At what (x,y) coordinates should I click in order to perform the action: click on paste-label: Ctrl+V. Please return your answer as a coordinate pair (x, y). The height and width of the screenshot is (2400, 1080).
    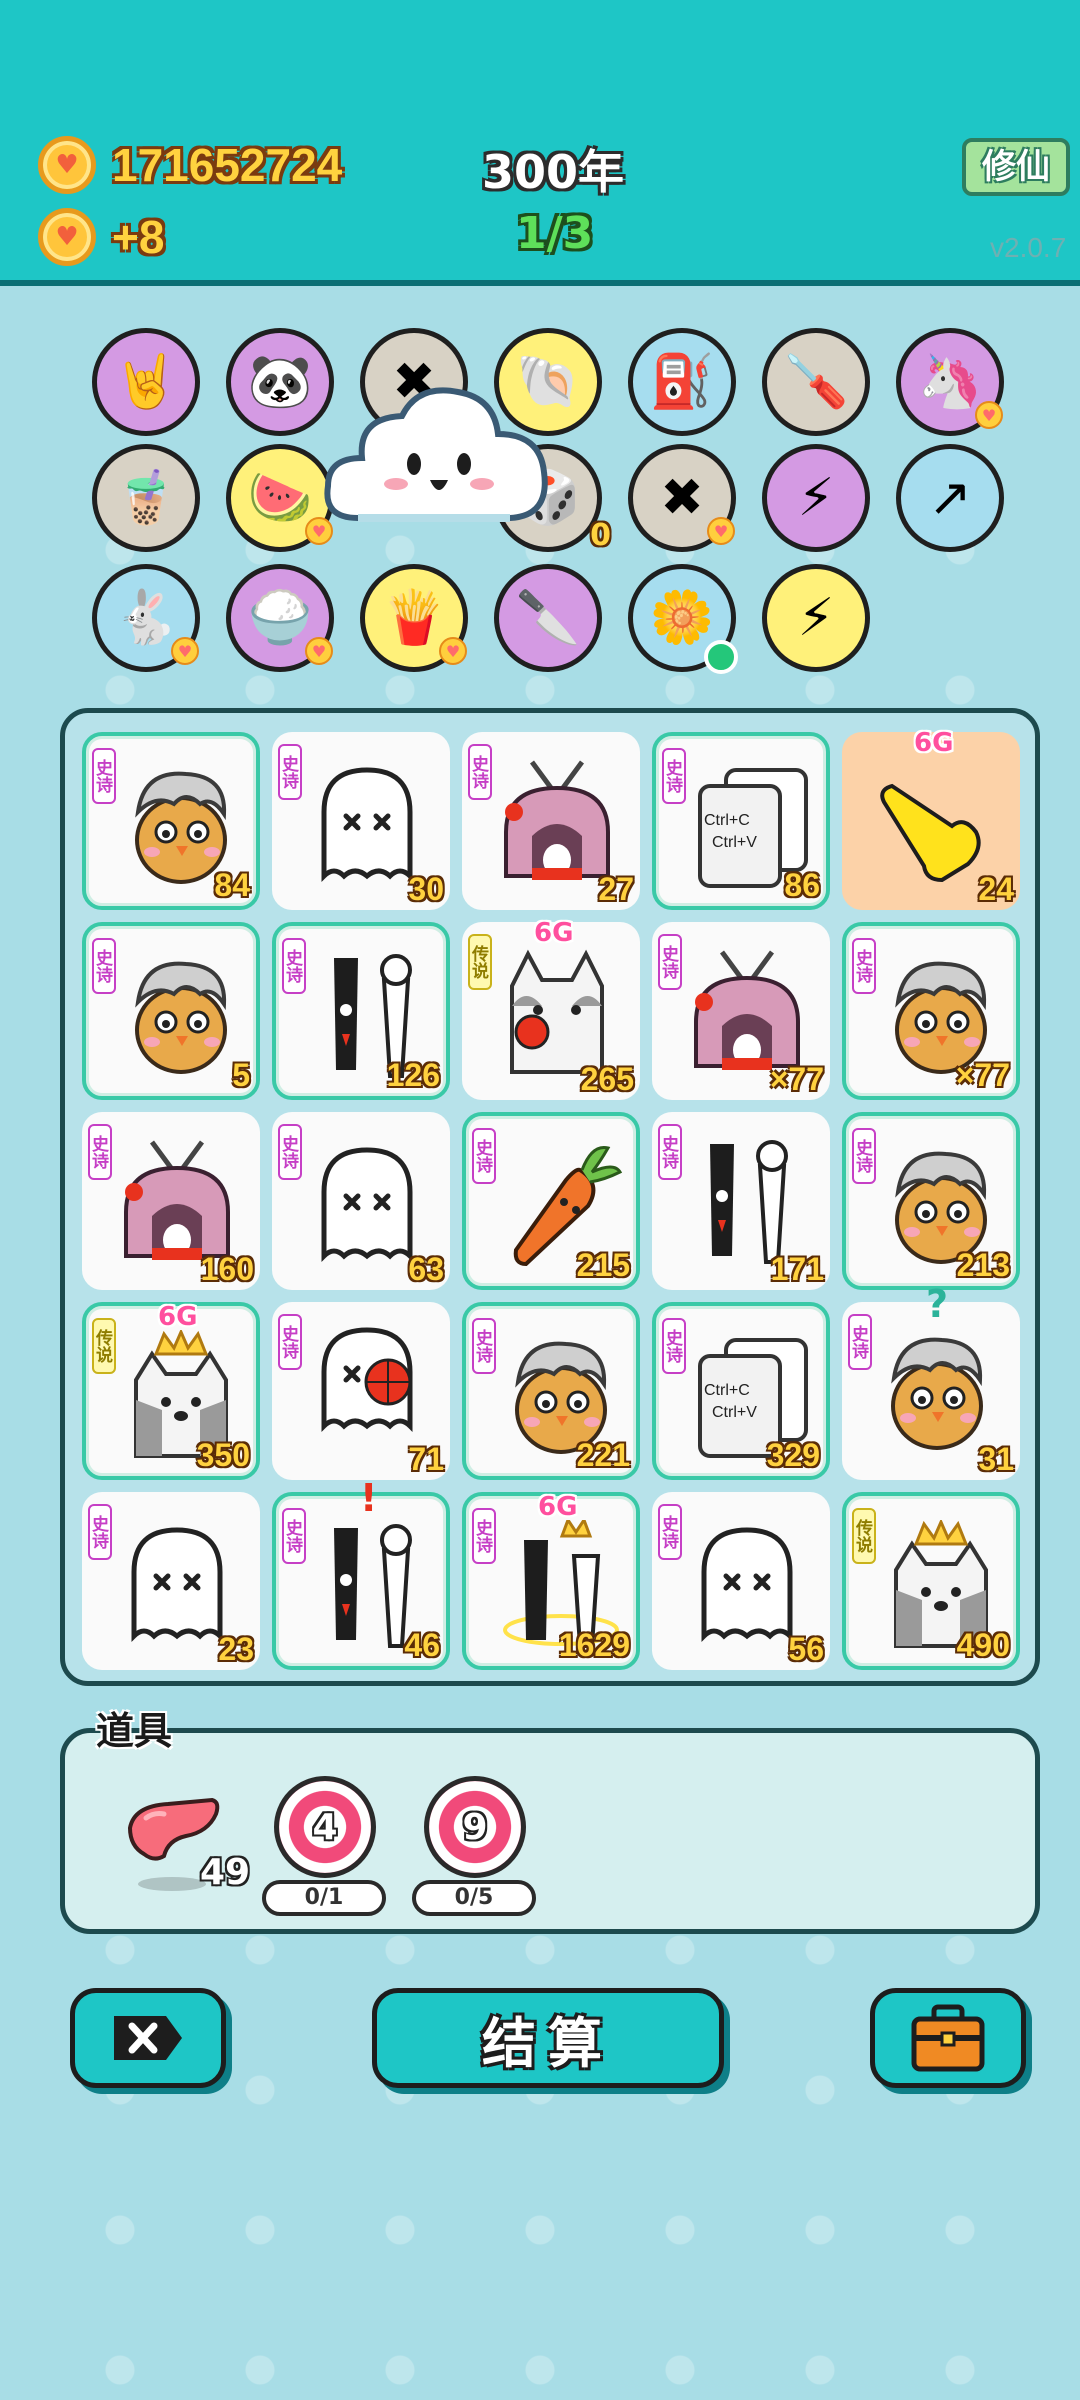
    Looking at the image, I should click on (734, 842).